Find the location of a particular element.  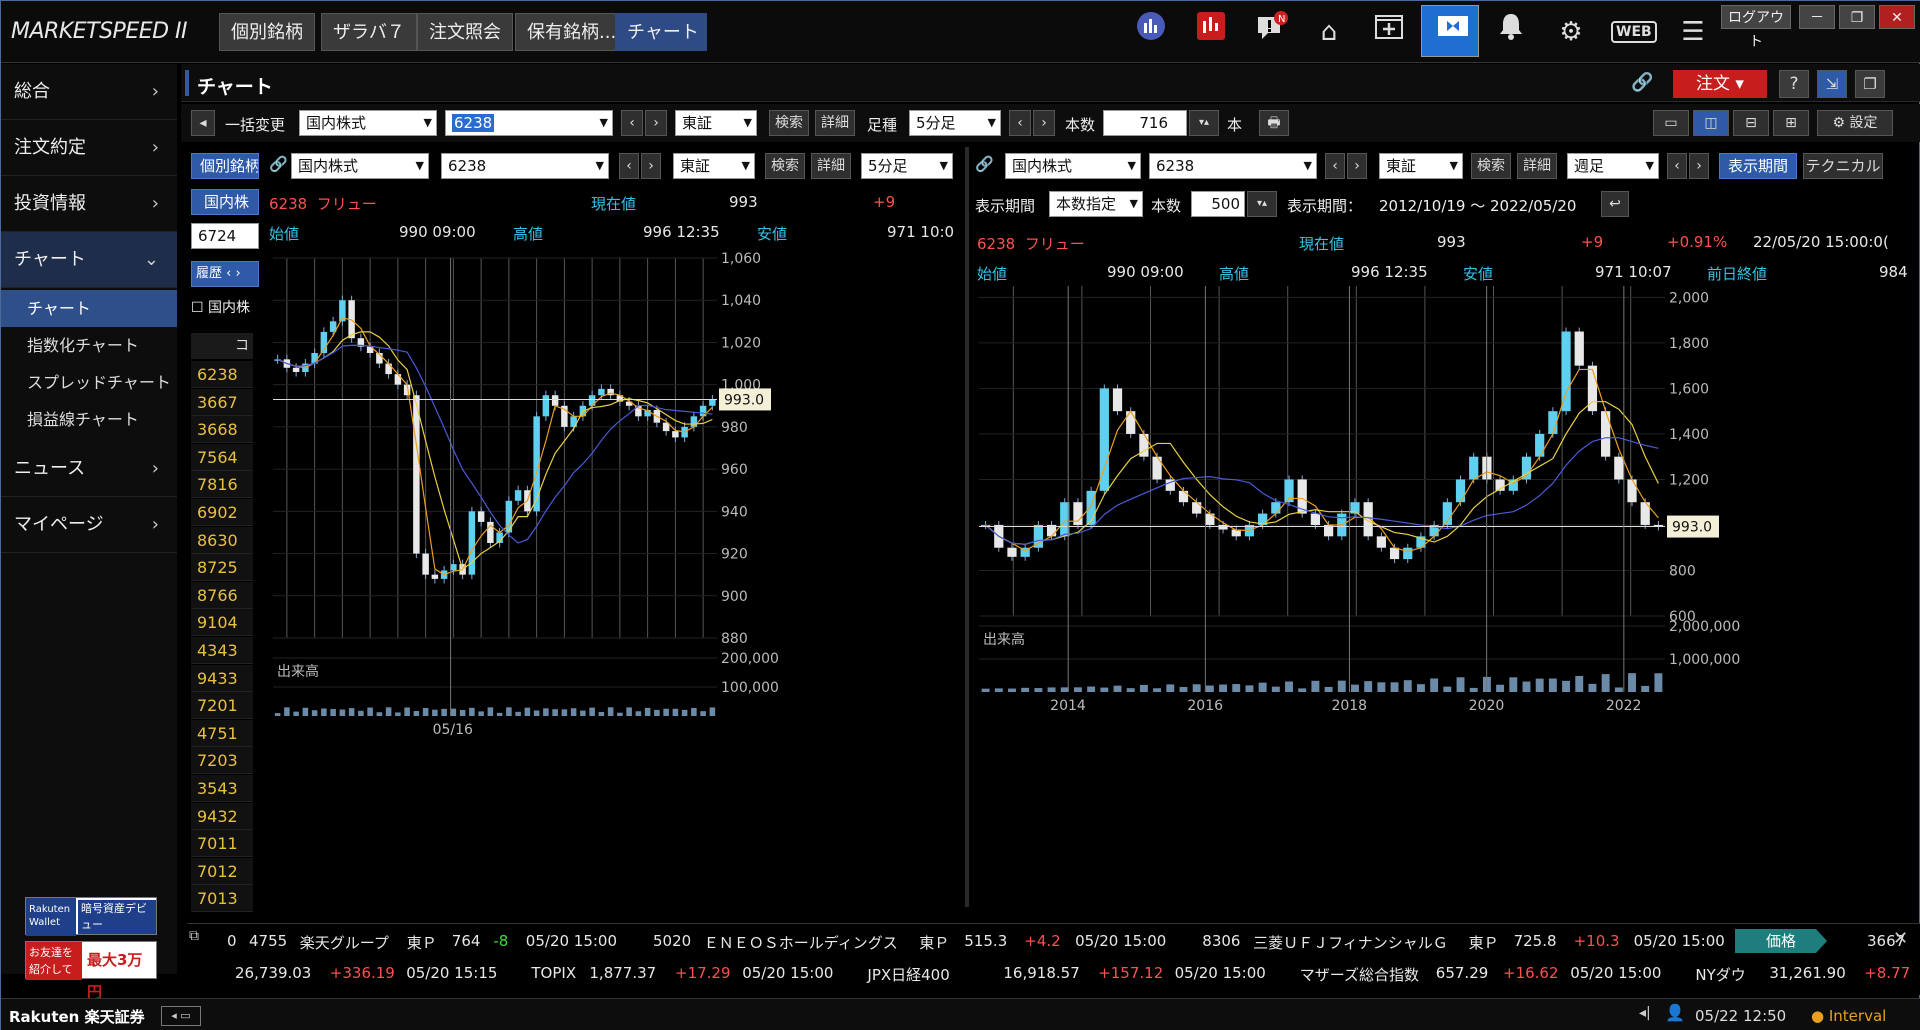

code-input: 6238 ▼ is located at coordinates (529, 123).